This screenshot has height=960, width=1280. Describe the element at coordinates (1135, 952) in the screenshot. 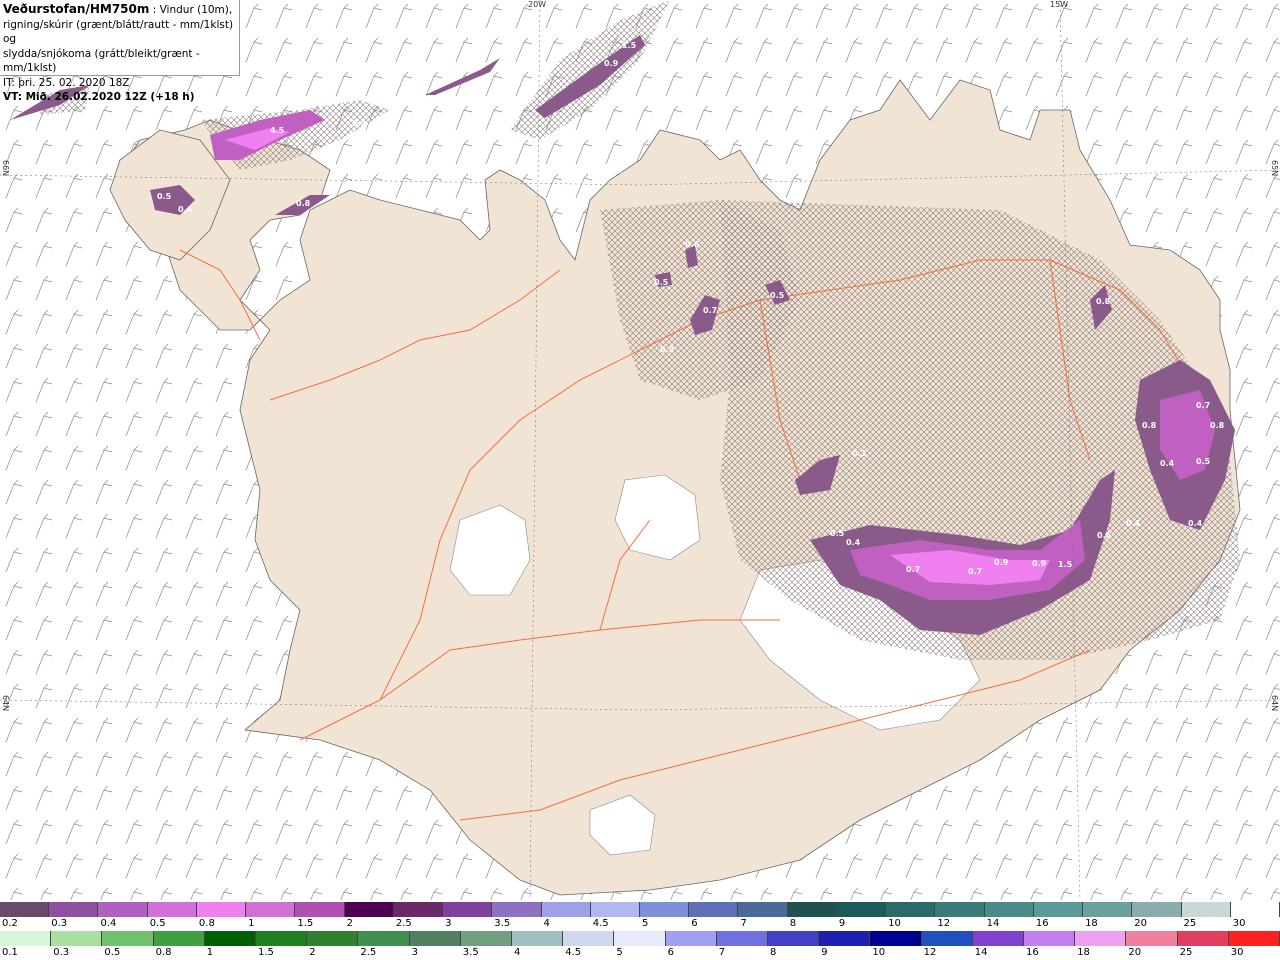

I see `legend-label: 20` at that location.